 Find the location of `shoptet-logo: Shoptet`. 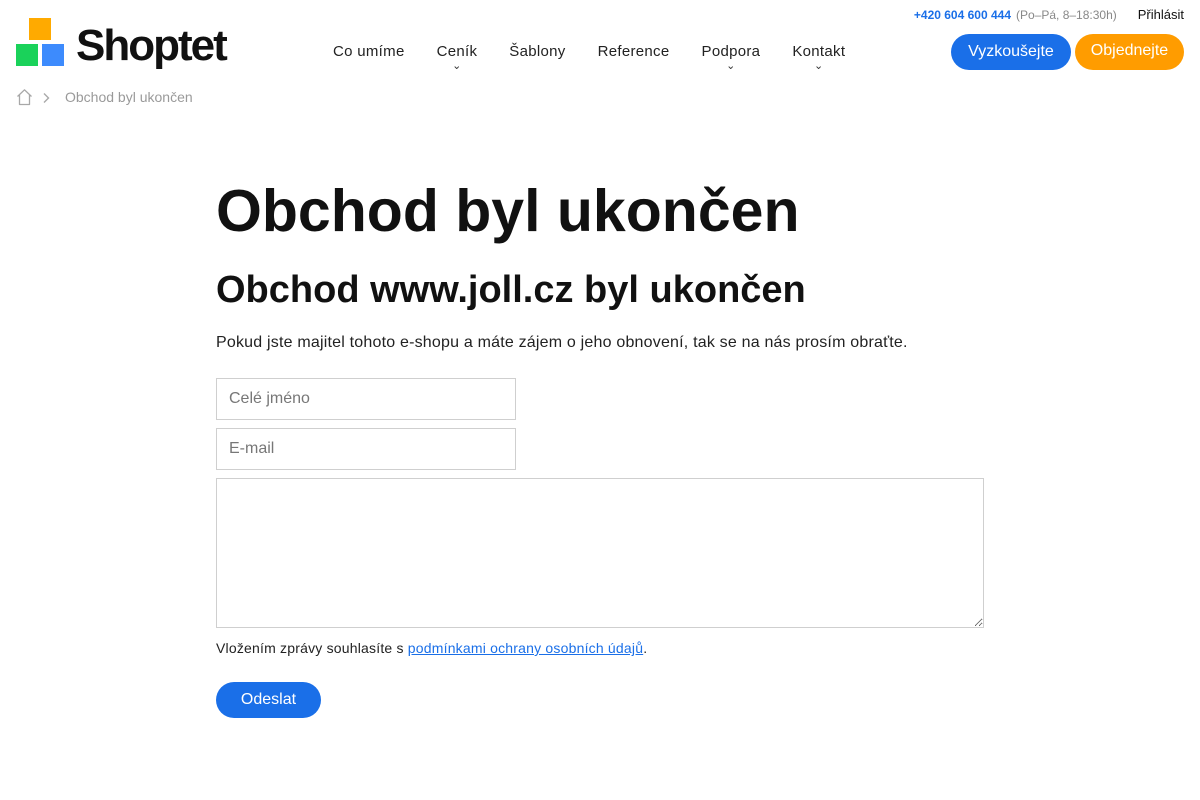

shoptet-logo: Shoptet is located at coordinates (123, 47).